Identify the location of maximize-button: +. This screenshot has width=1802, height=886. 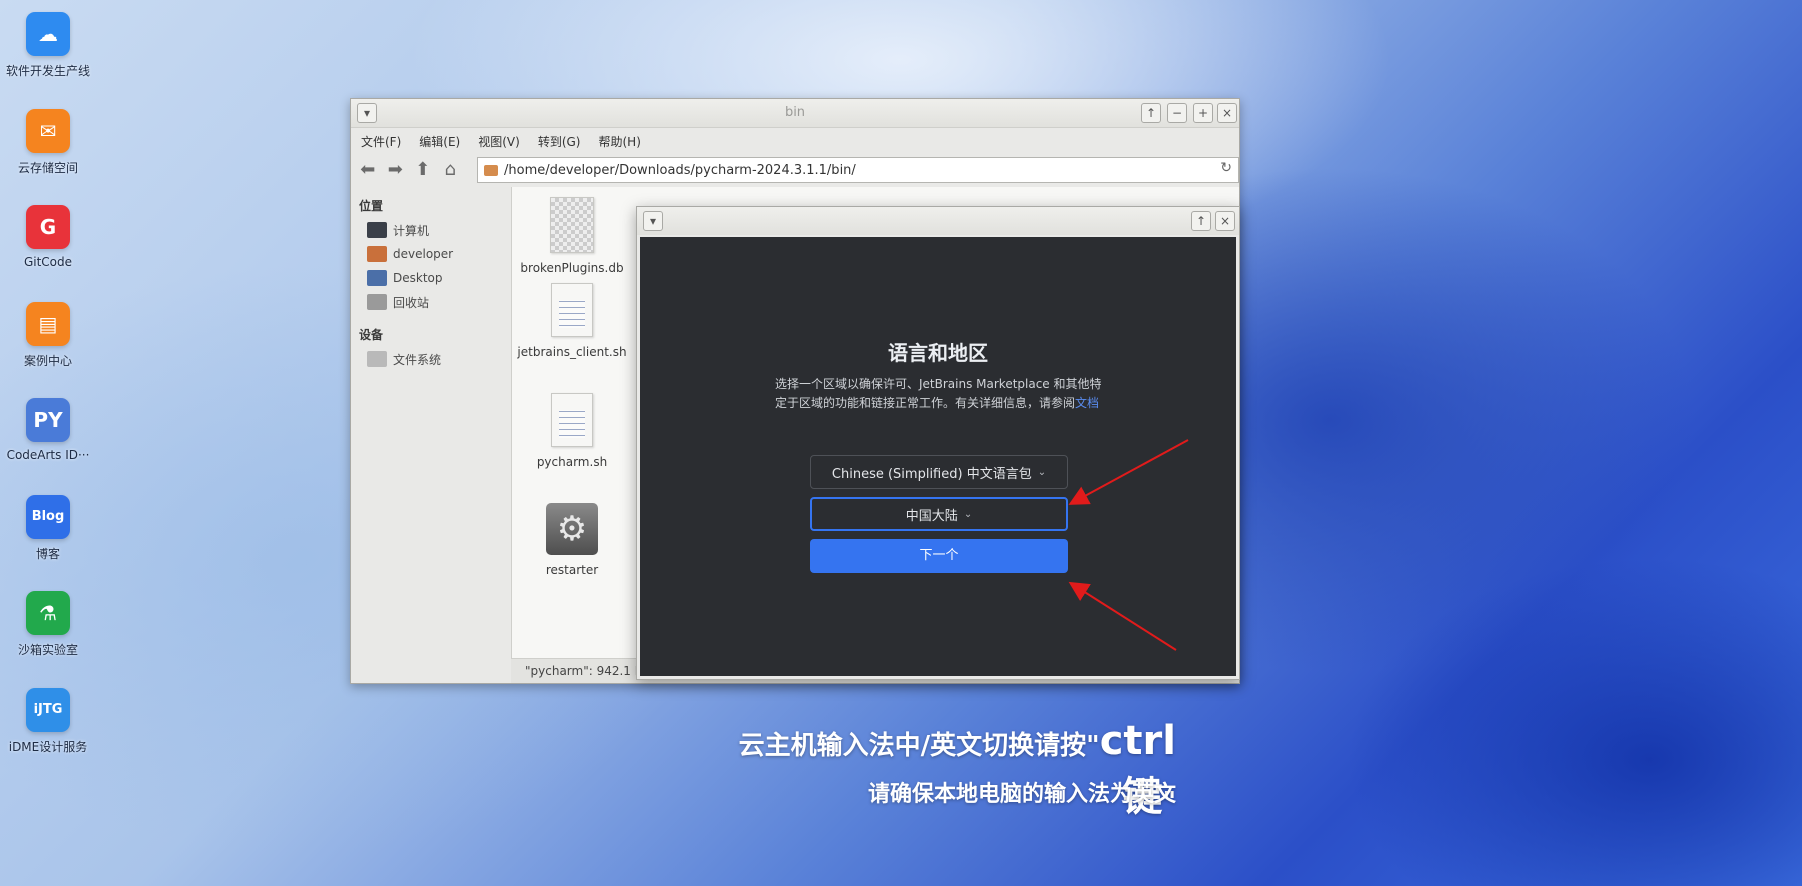
(1203, 113).